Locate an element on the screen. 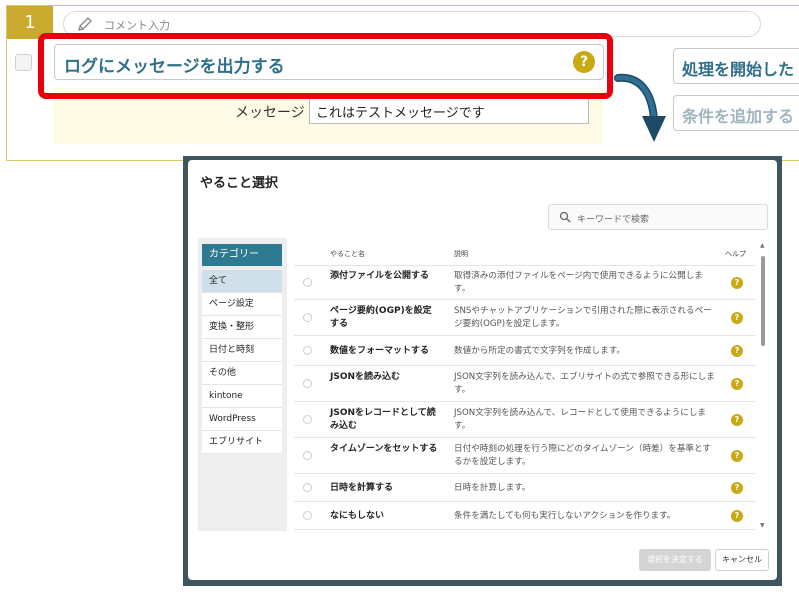 This screenshot has width=799, height=600. row-name: なにもしない is located at coordinates (357, 515).